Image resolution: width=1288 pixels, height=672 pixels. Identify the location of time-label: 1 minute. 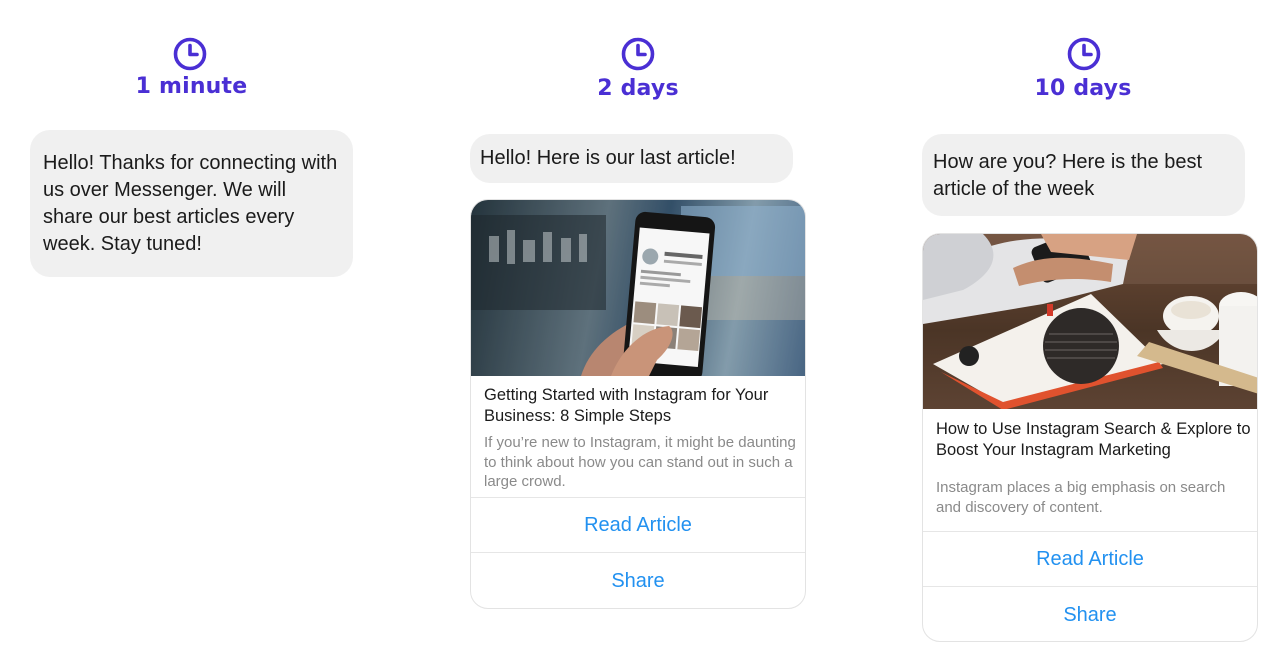
(191, 86).